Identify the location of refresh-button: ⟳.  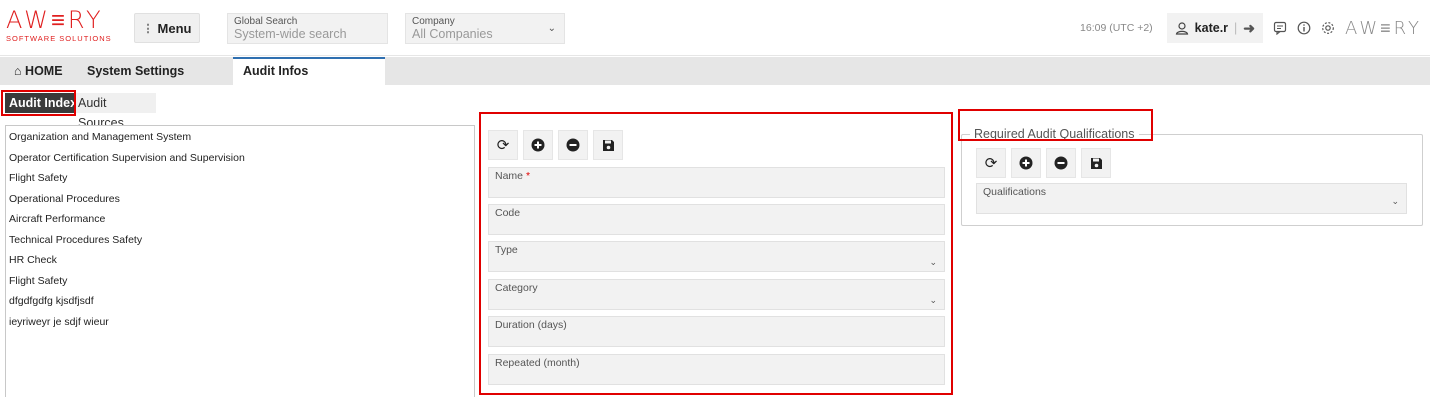
(503, 145).